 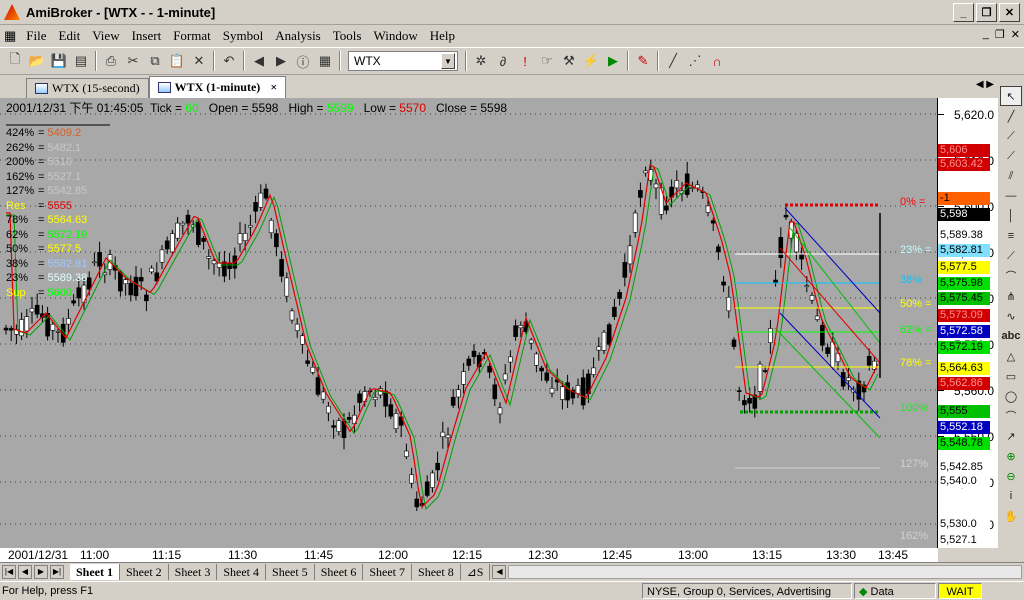 What do you see at coordinates (37, 61) in the screenshot?
I see `open-folder-icon: 📂` at bounding box center [37, 61].